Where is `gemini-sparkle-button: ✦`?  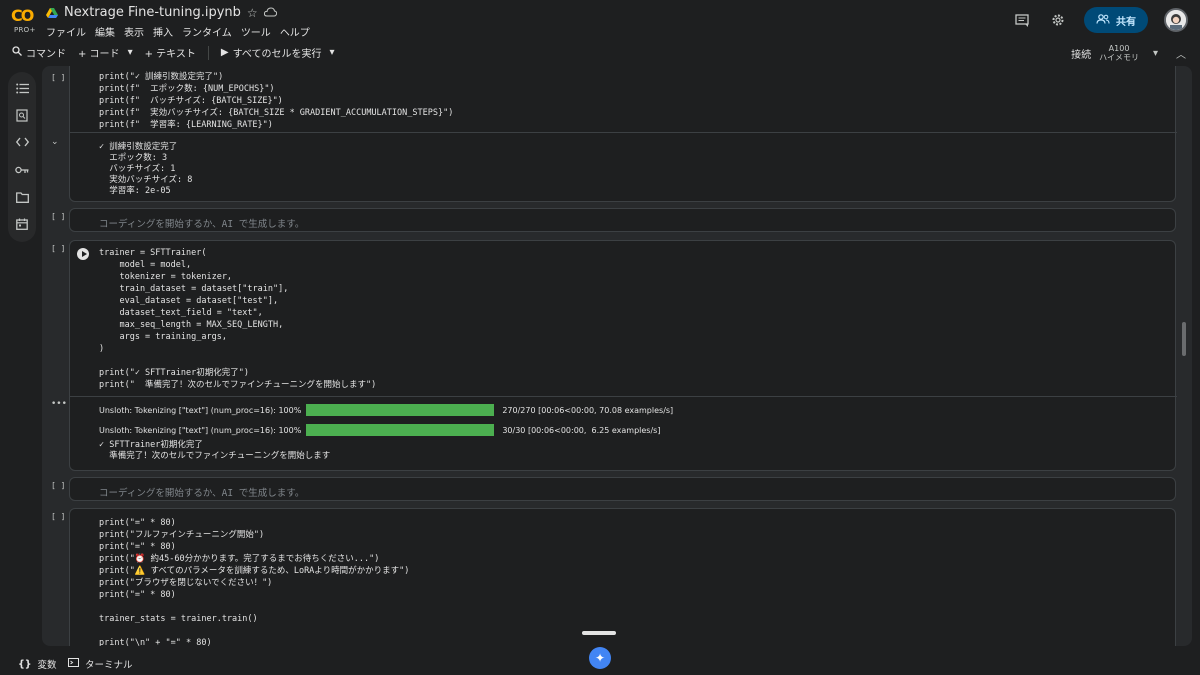 gemini-sparkle-button: ✦ is located at coordinates (600, 658).